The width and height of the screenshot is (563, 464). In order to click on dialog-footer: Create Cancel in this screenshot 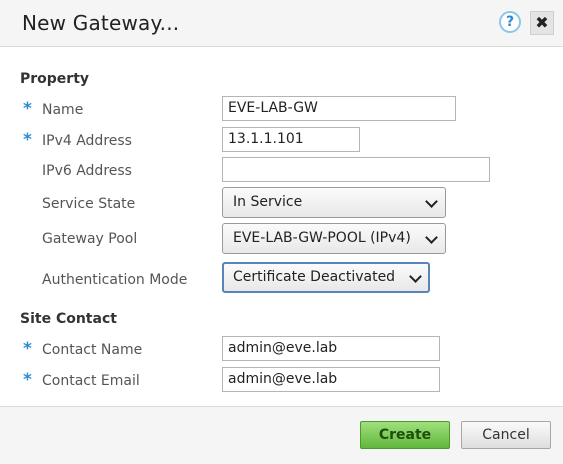, I will do `click(281, 435)`.